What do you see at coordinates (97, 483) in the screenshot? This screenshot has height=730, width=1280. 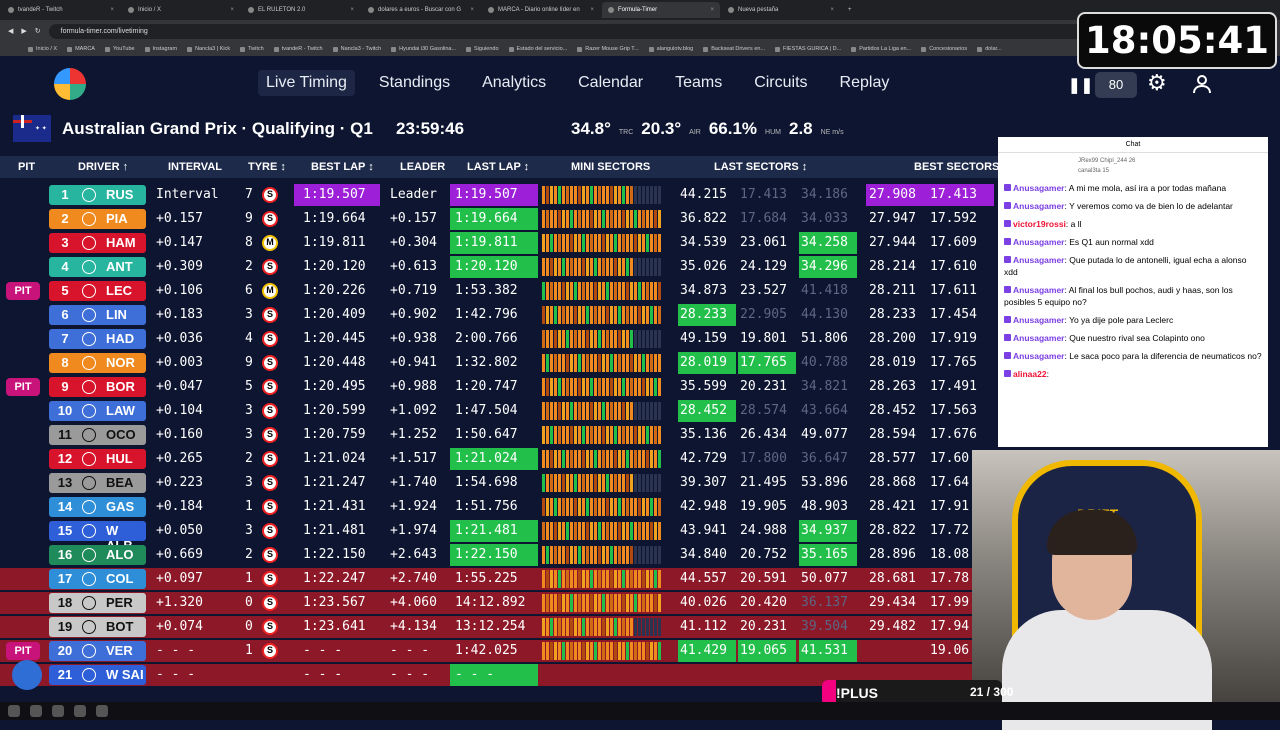 I see `driver-badge: 13 BEA` at bounding box center [97, 483].